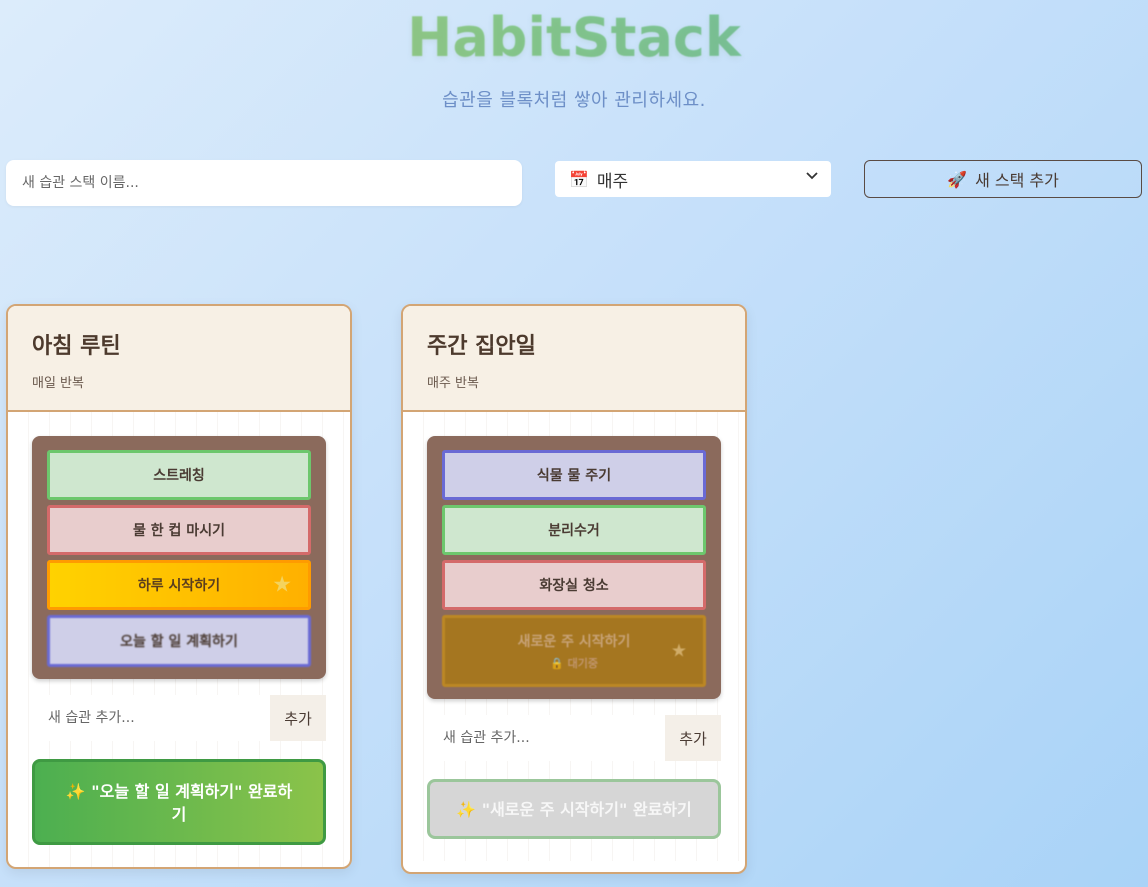  I want to click on habit-block-current: 하루 시작하기 ★, so click(179, 585).